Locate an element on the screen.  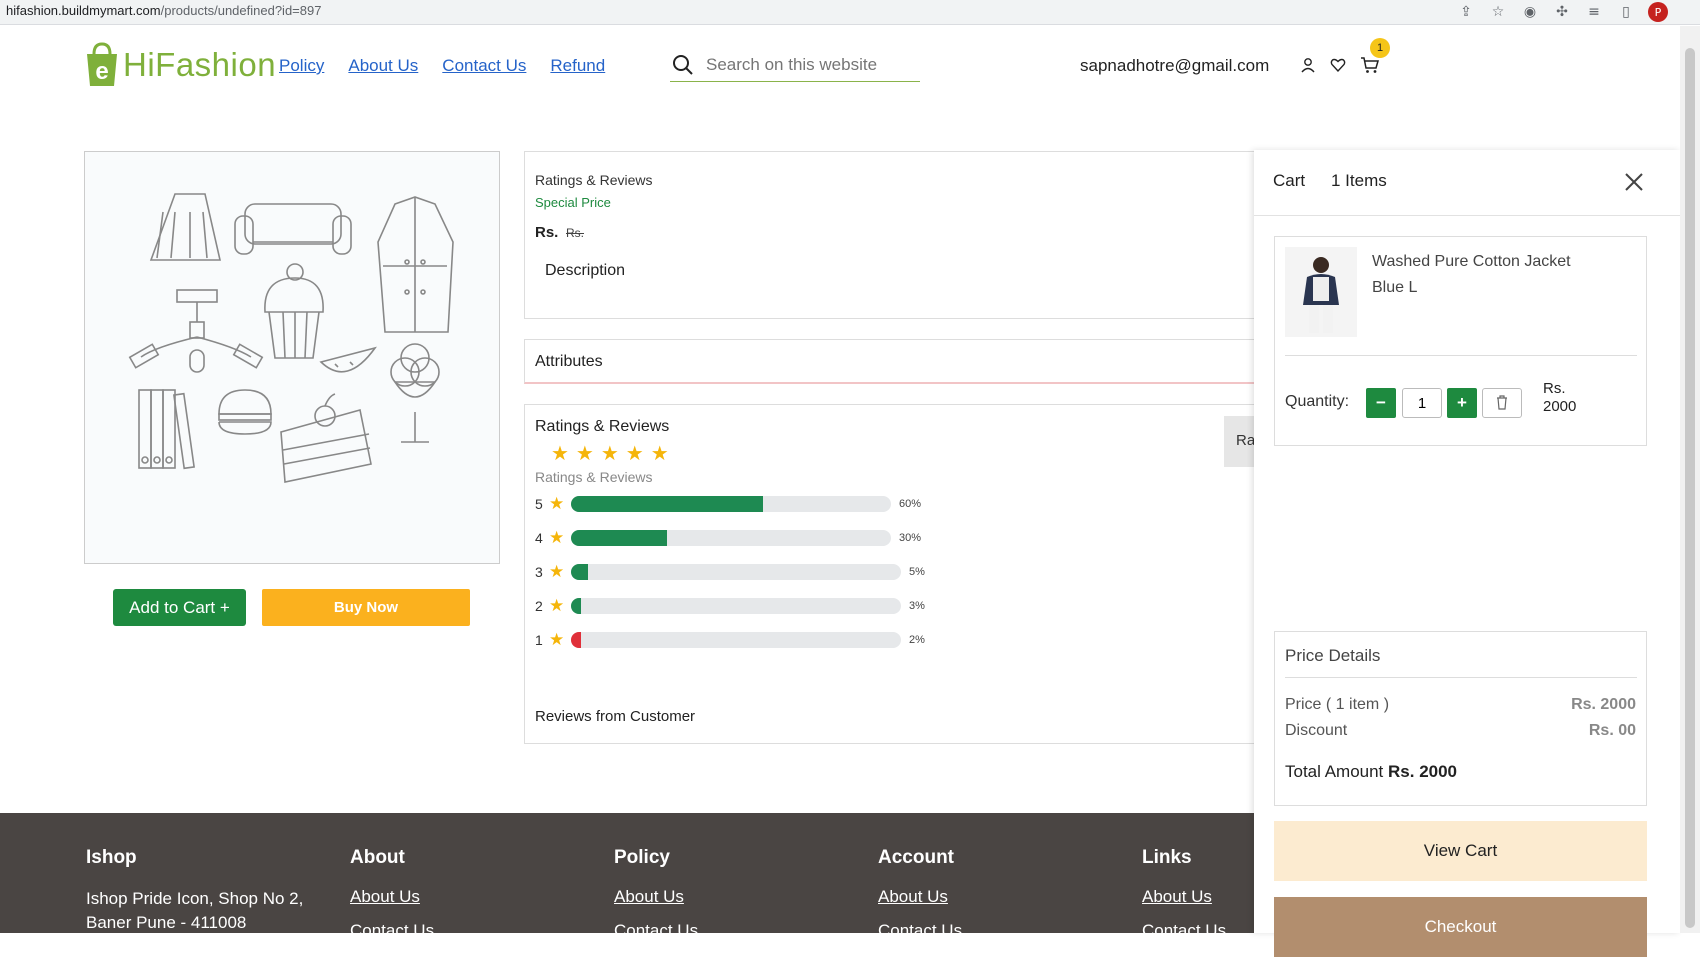
footer-ishop-title: Ishop is located at coordinates (111, 857).